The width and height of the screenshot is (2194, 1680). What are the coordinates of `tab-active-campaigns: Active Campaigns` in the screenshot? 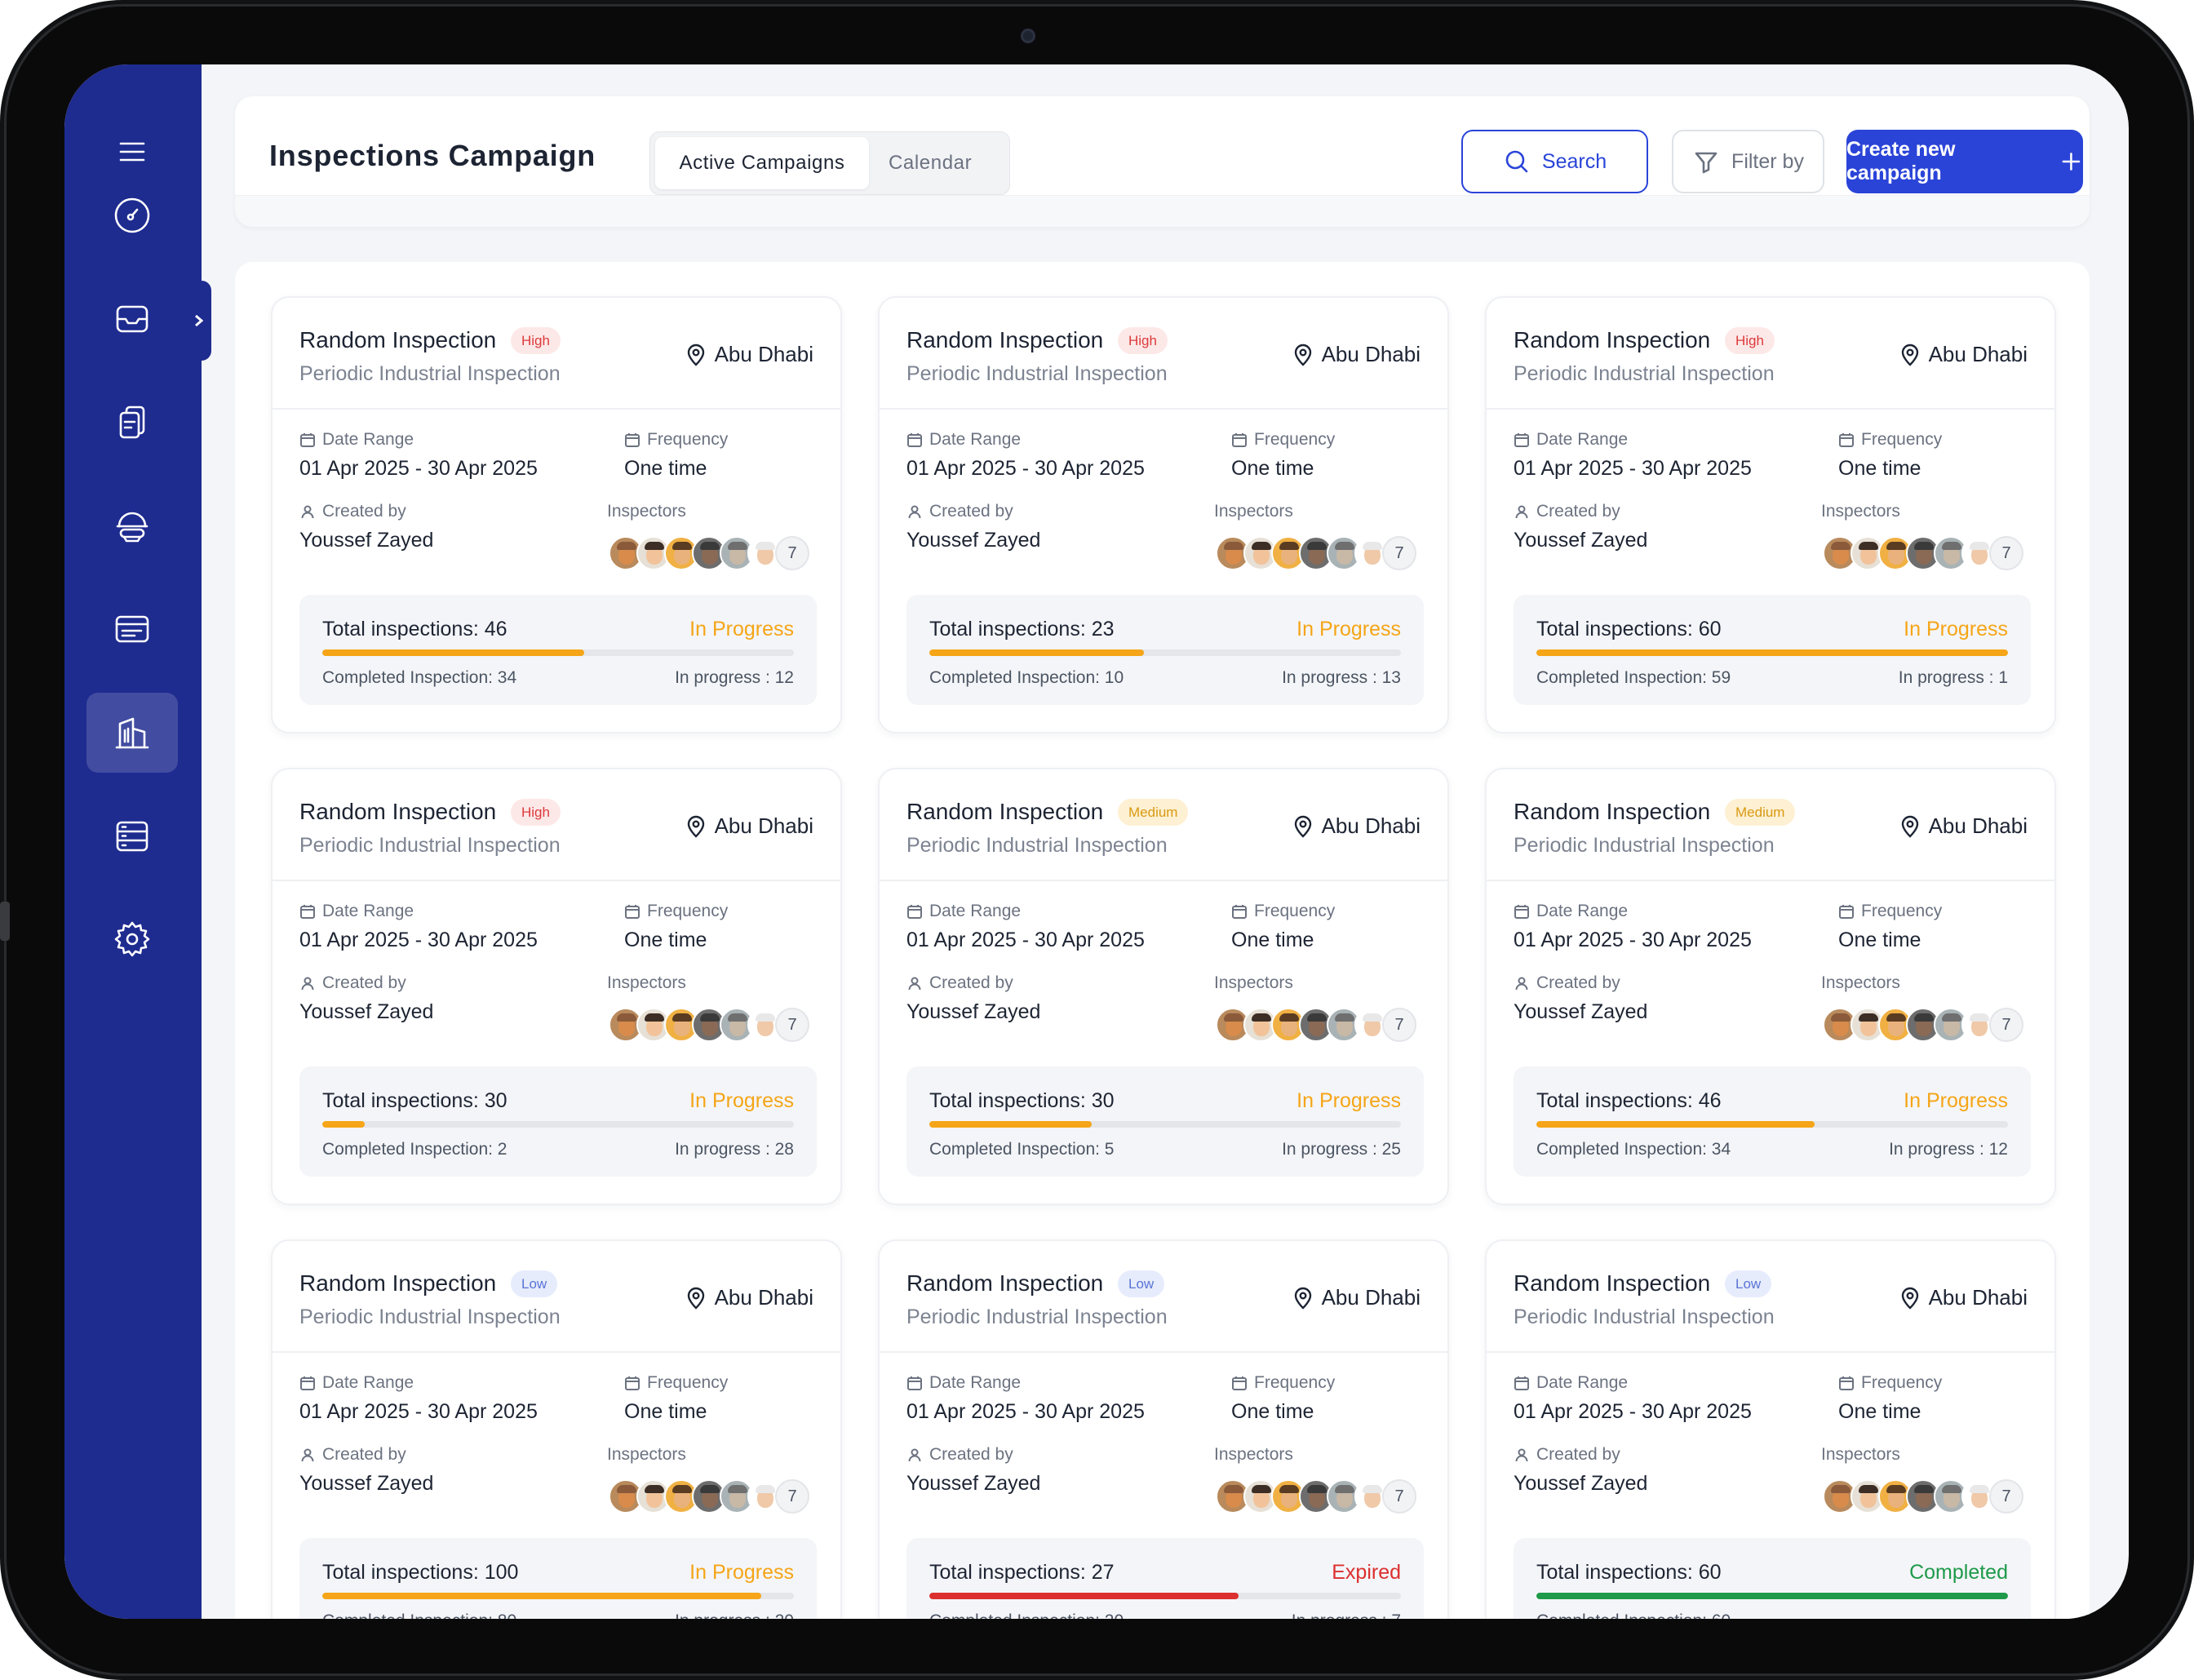 It's located at (762, 163).